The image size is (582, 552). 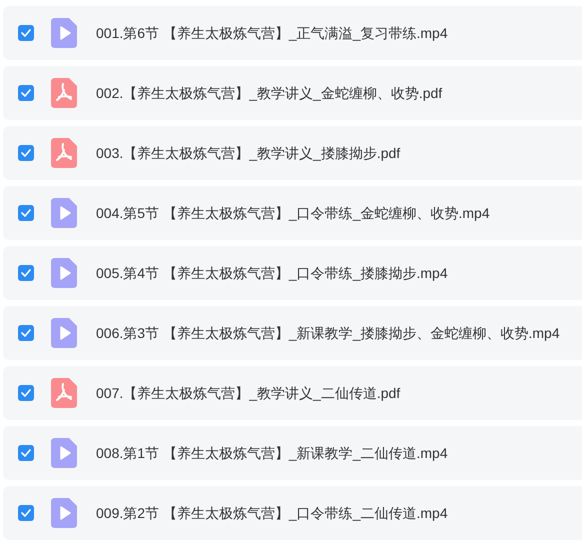 I want to click on file-name: 005.第4节 【养生太极炼气营】_口令带练_搂膝拗步.mp4, so click(x=272, y=273).